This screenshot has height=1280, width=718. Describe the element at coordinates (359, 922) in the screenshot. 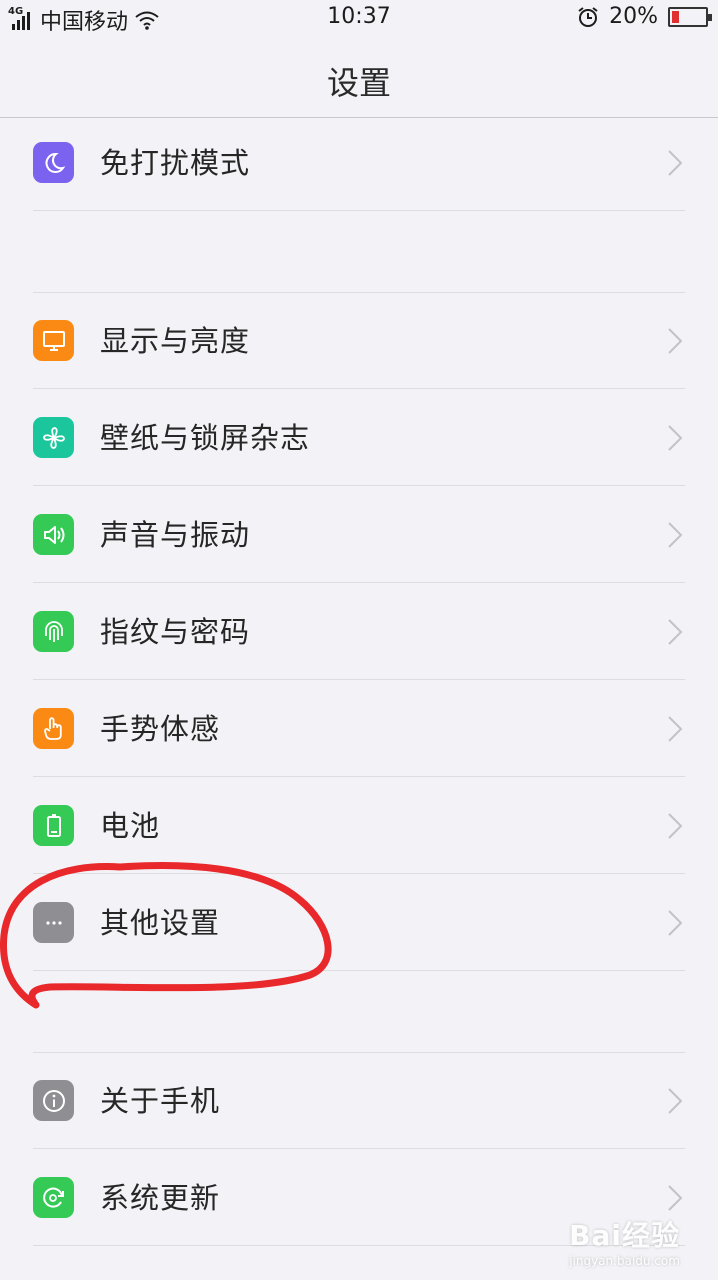

I see `settings-item-other-settings: 其他设置` at that location.